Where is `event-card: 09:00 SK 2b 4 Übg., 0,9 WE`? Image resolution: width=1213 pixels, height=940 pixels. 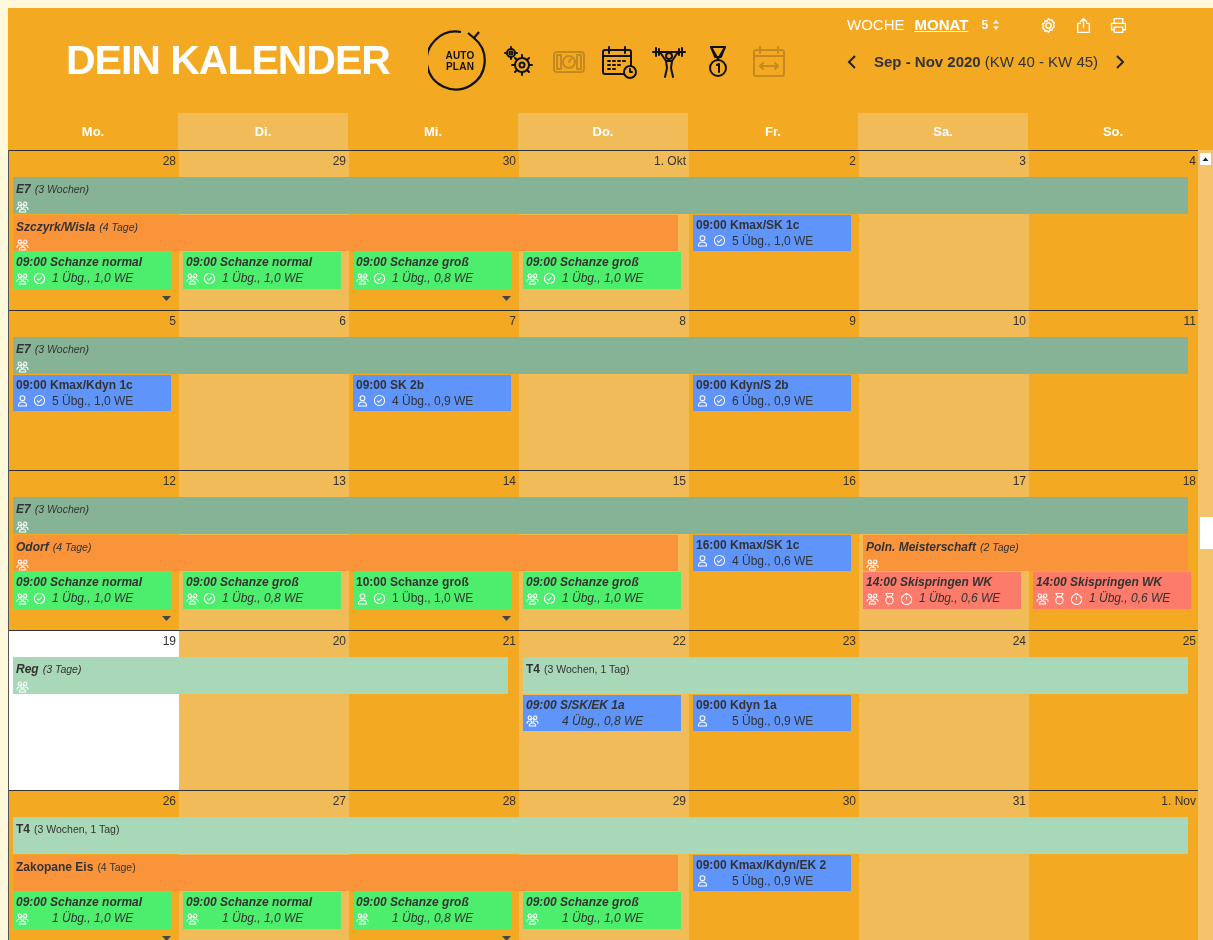 event-card: 09:00 SK 2b 4 Übg., 0,9 WE is located at coordinates (432, 392).